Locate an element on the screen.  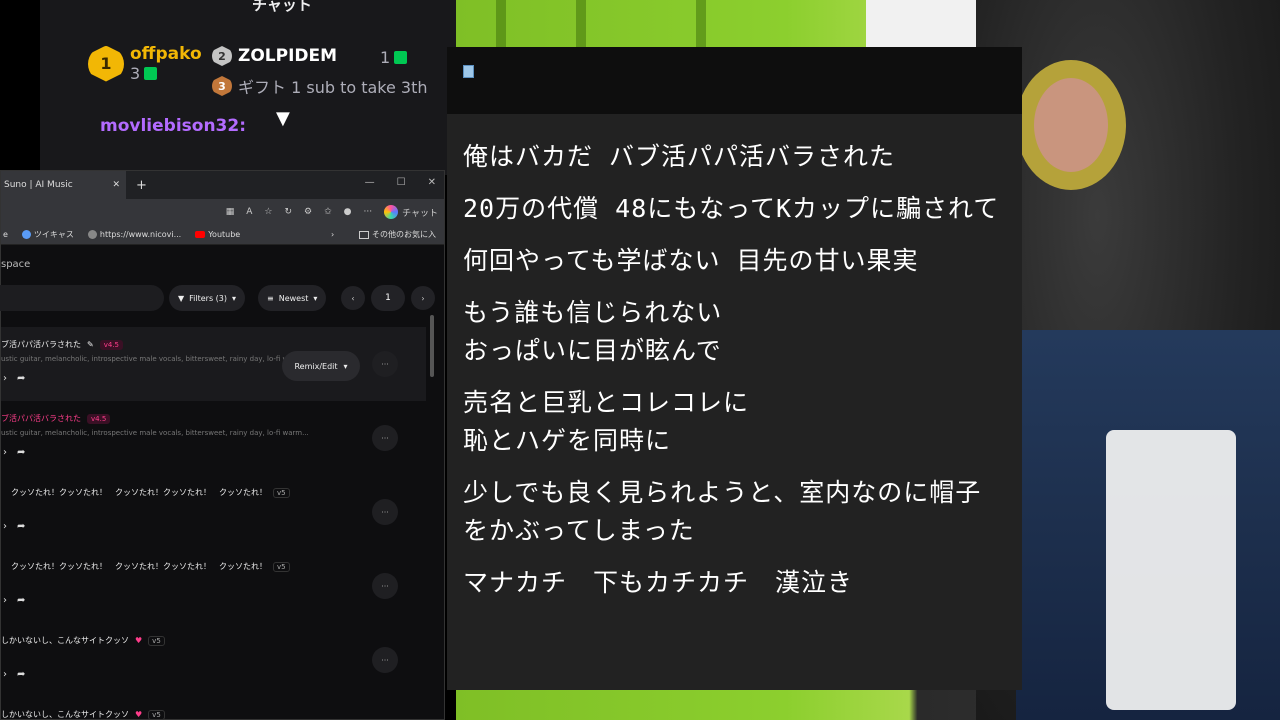
youtube-icon is located at coordinates (200, 234).